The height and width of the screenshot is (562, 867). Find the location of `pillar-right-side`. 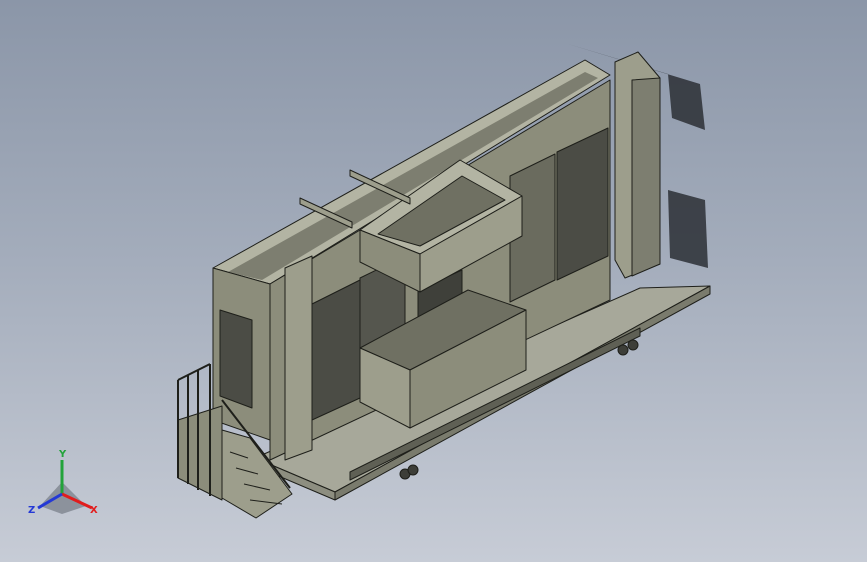

pillar-right-side is located at coordinates (646, 177).